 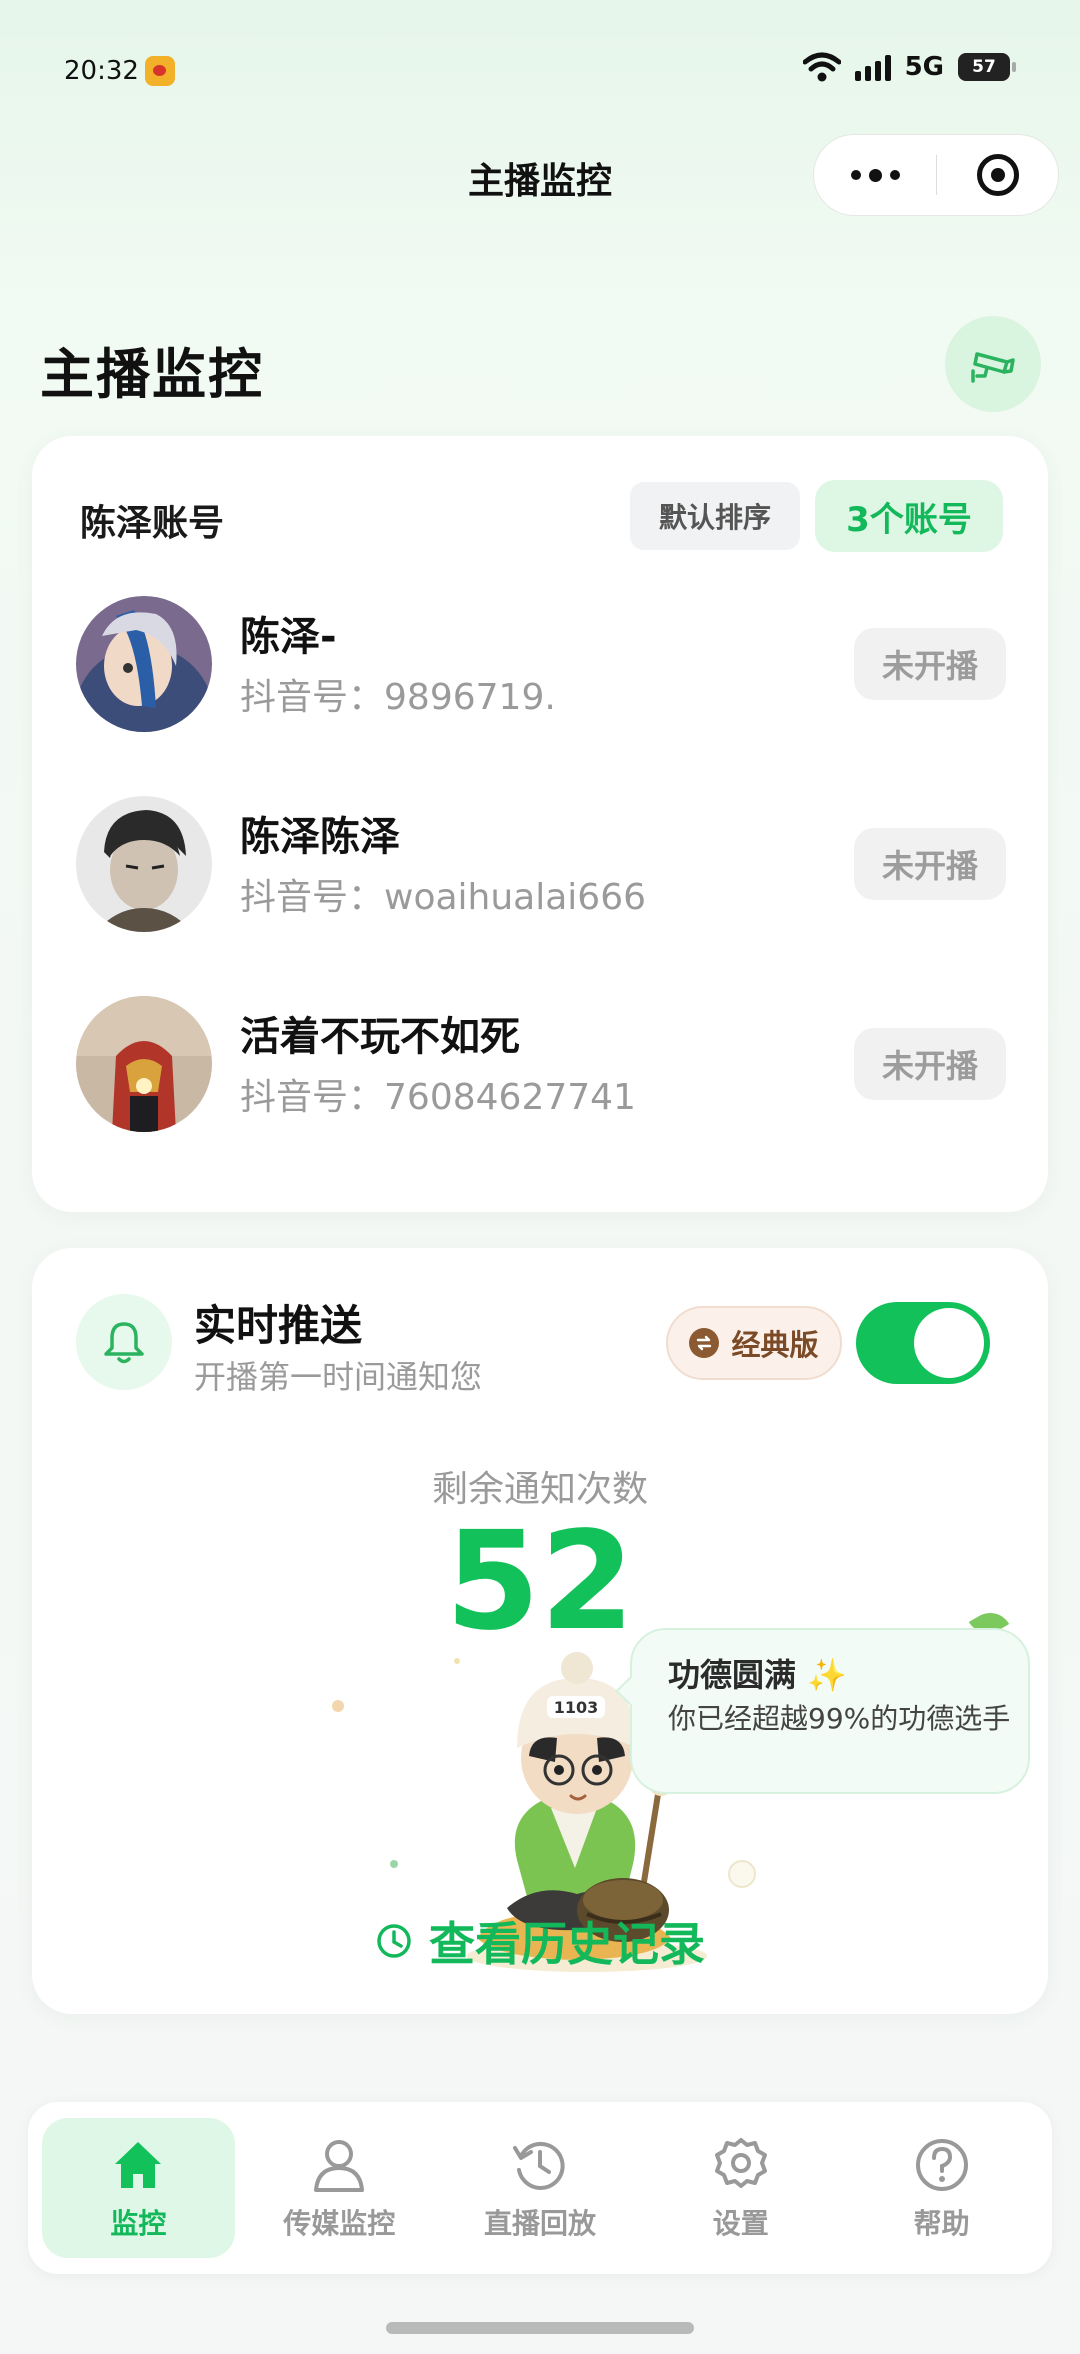 What do you see at coordinates (941, 2223) in the screenshot?
I see `tab-label: 帮助` at bounding box center [941, 2223].